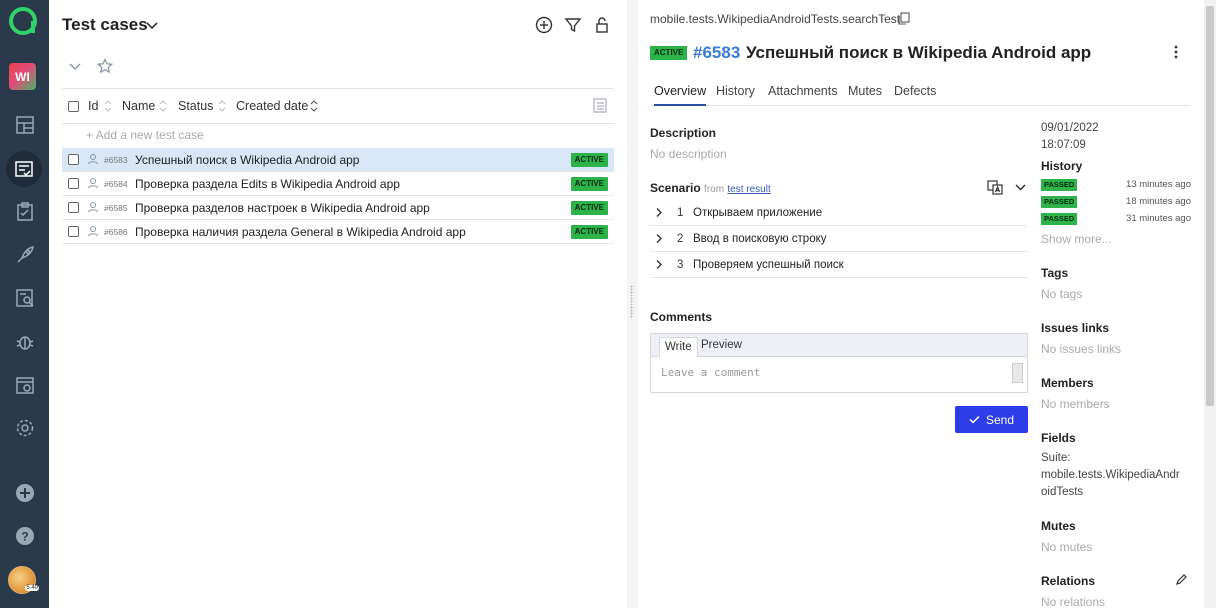 This screenshot has width=1216, height=608. I want to click on test-cases-icon, so click(24, 169).